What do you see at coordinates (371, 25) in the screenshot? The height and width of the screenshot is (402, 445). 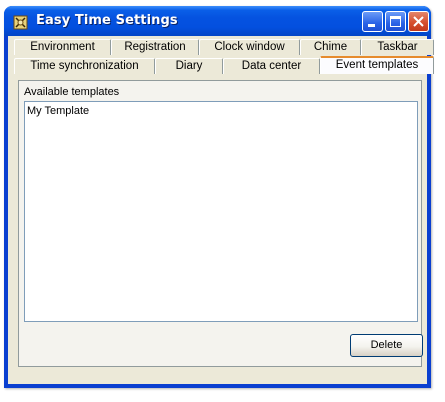 I see `minimize-icon` at bounding box center [371, 25].